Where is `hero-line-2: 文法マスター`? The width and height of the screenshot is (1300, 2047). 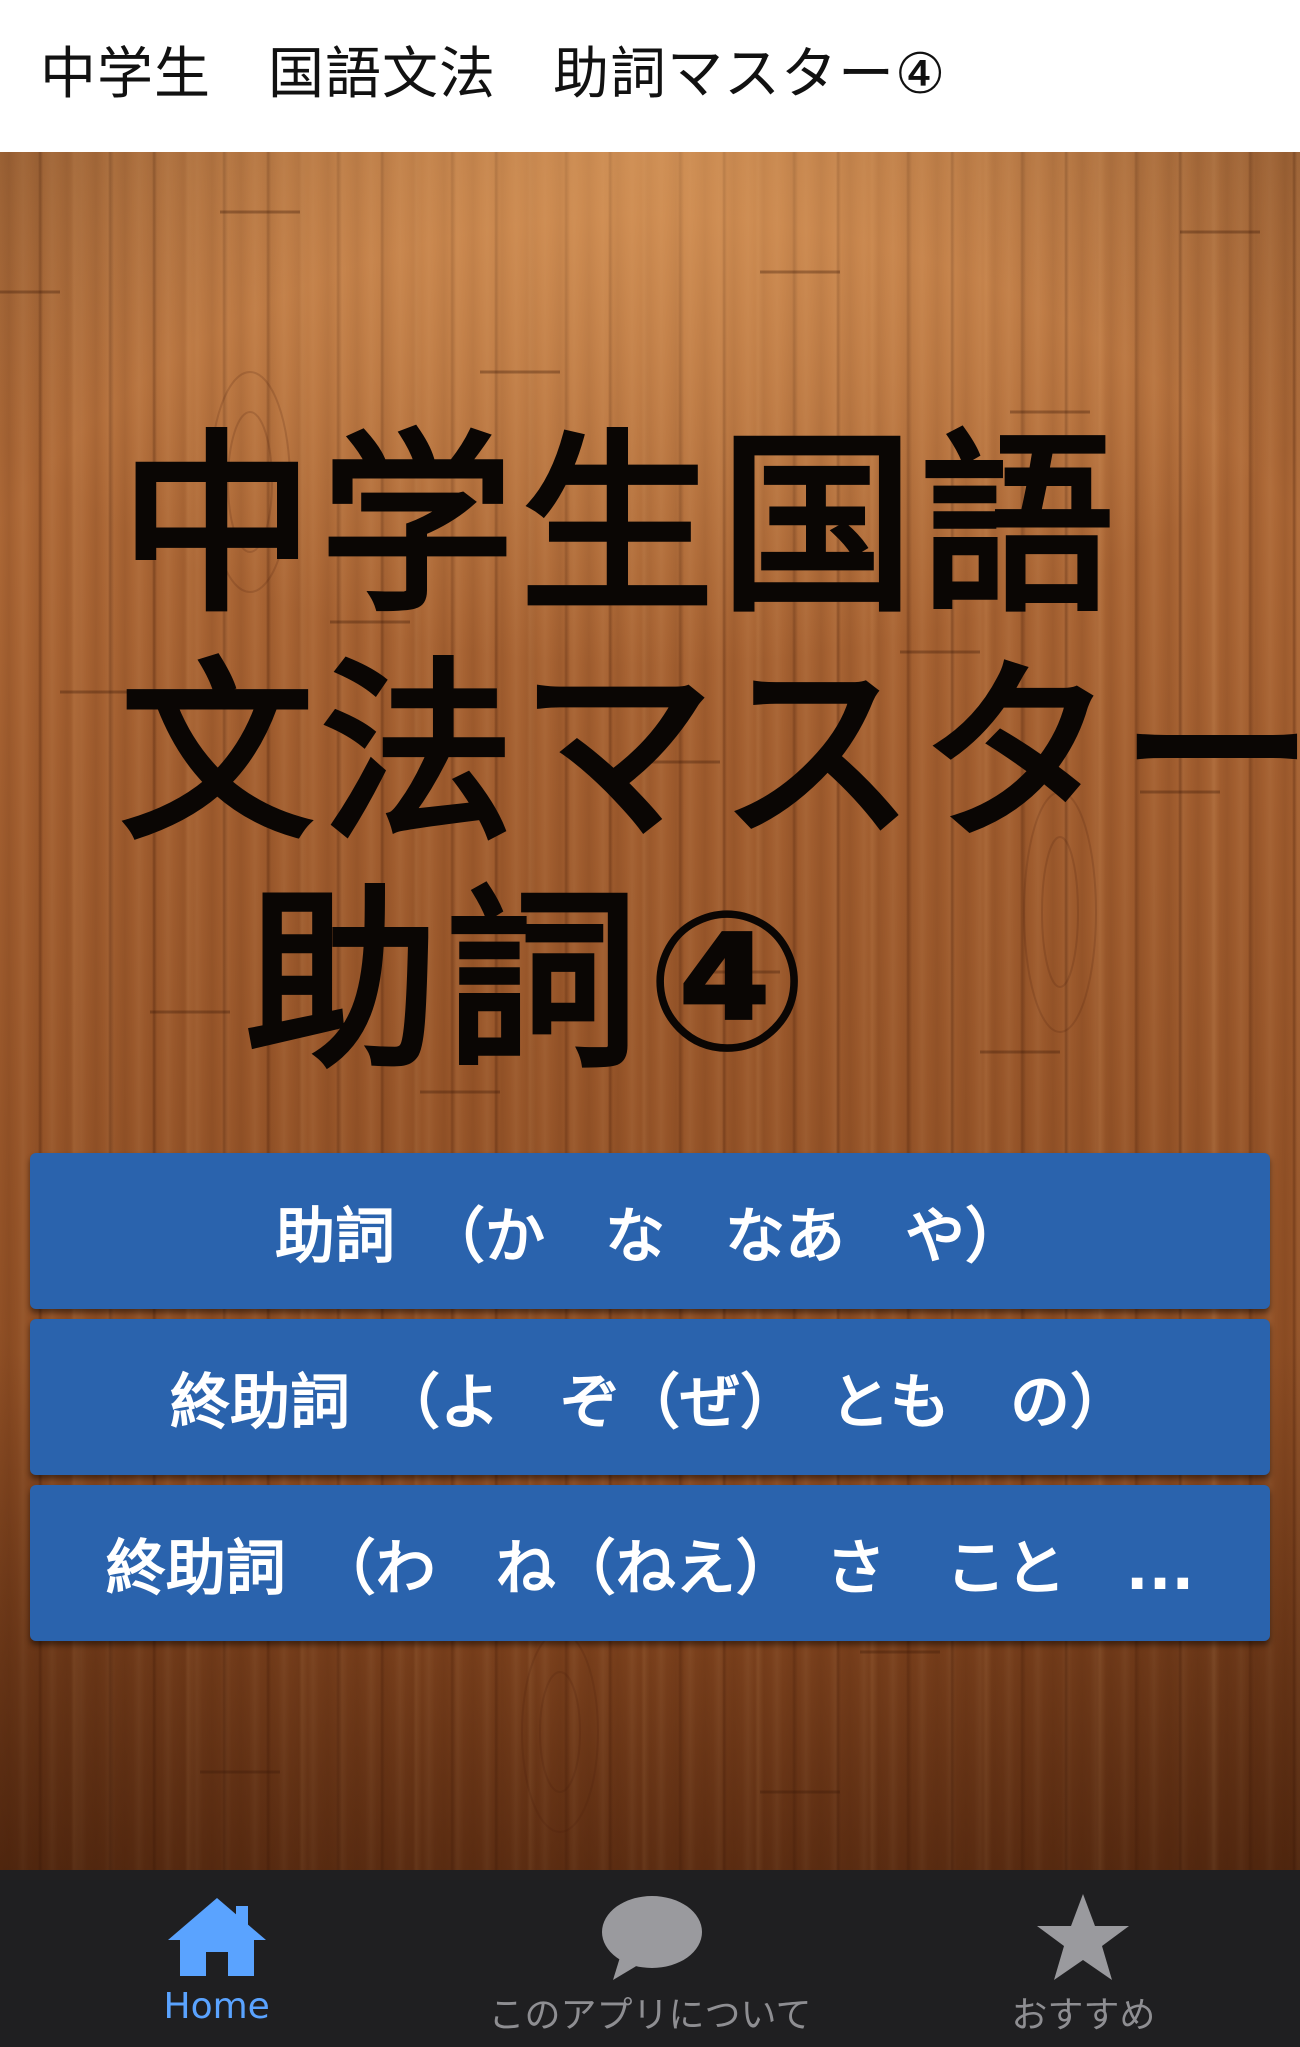 hero-line-2: 文法マスター is located at coordinates (710, 753).